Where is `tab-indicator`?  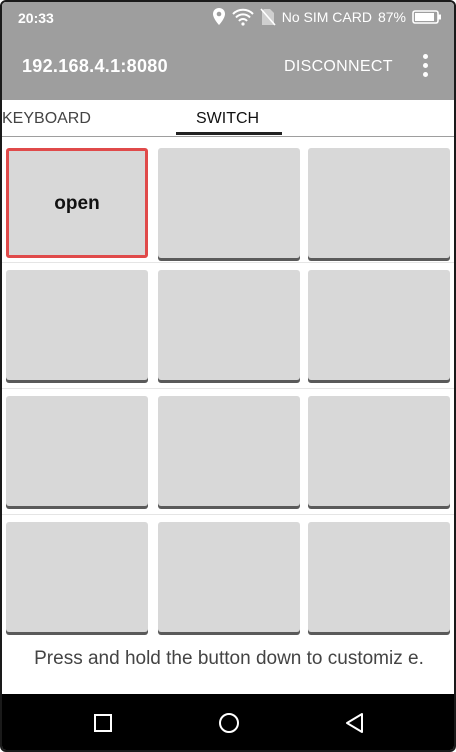
tab-indicator is located at coordinates (229, 133).